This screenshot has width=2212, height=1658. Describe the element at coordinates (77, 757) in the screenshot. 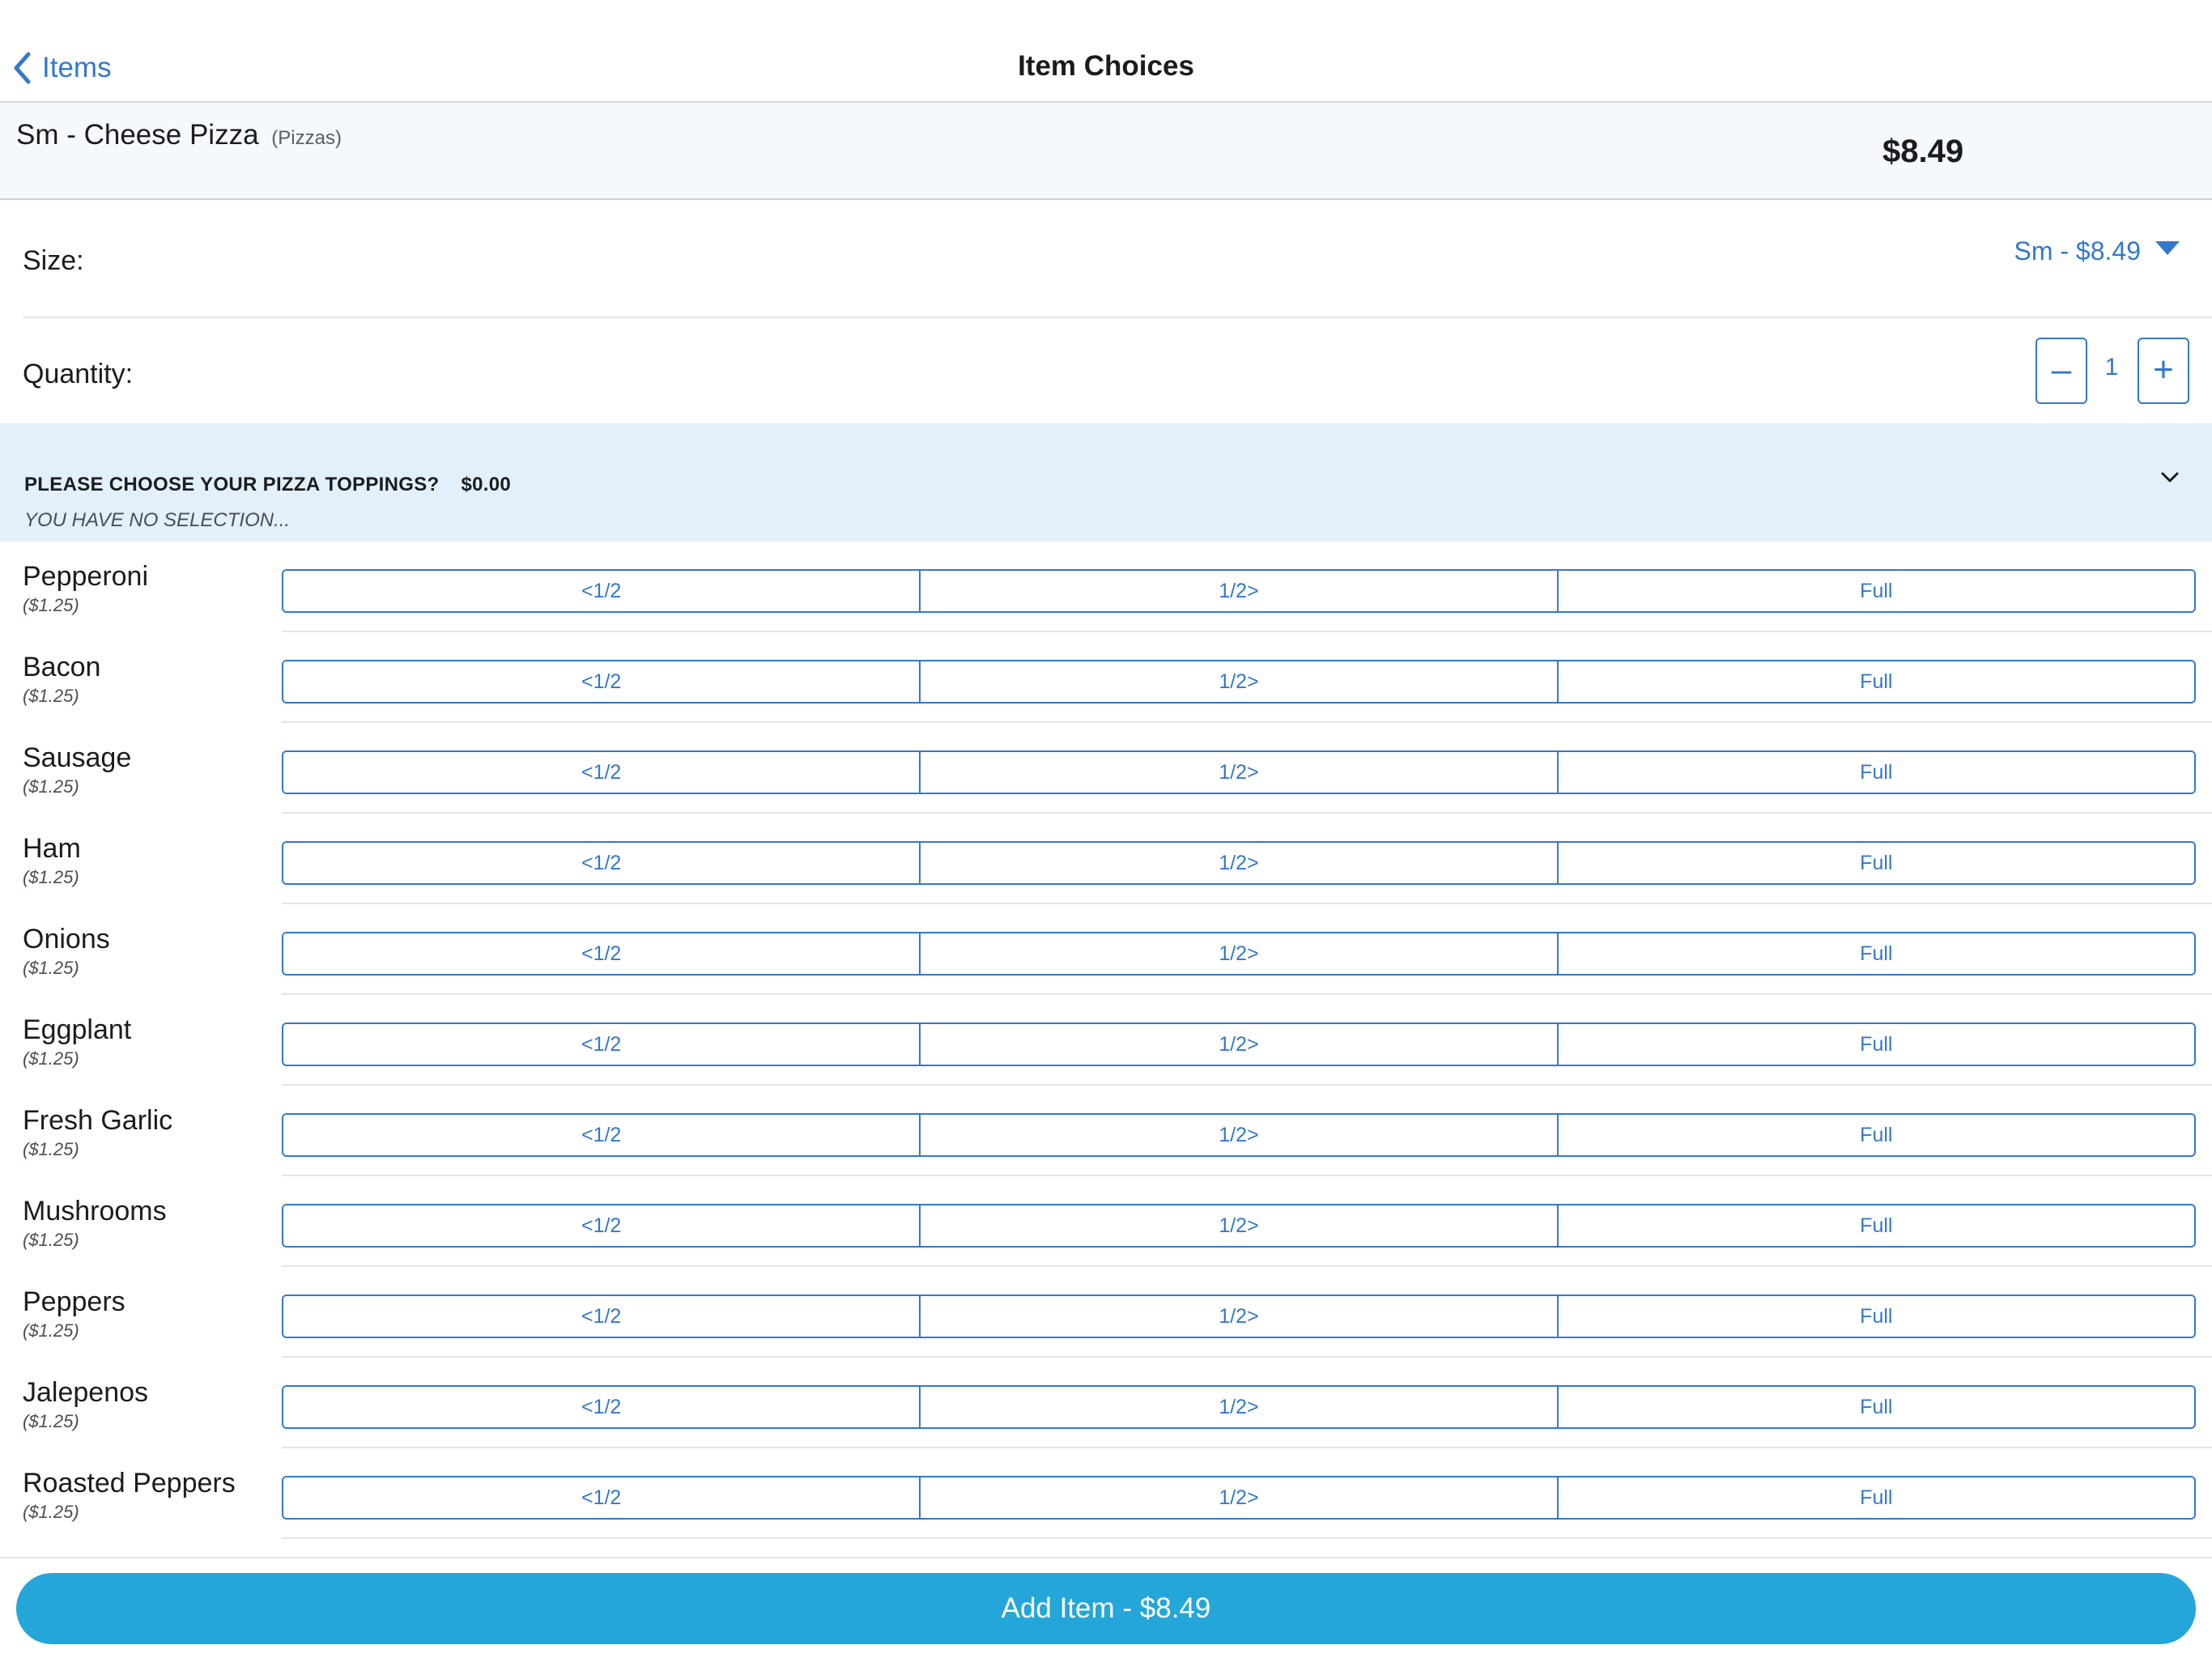

I see `topping-name: Sausage` at that location.